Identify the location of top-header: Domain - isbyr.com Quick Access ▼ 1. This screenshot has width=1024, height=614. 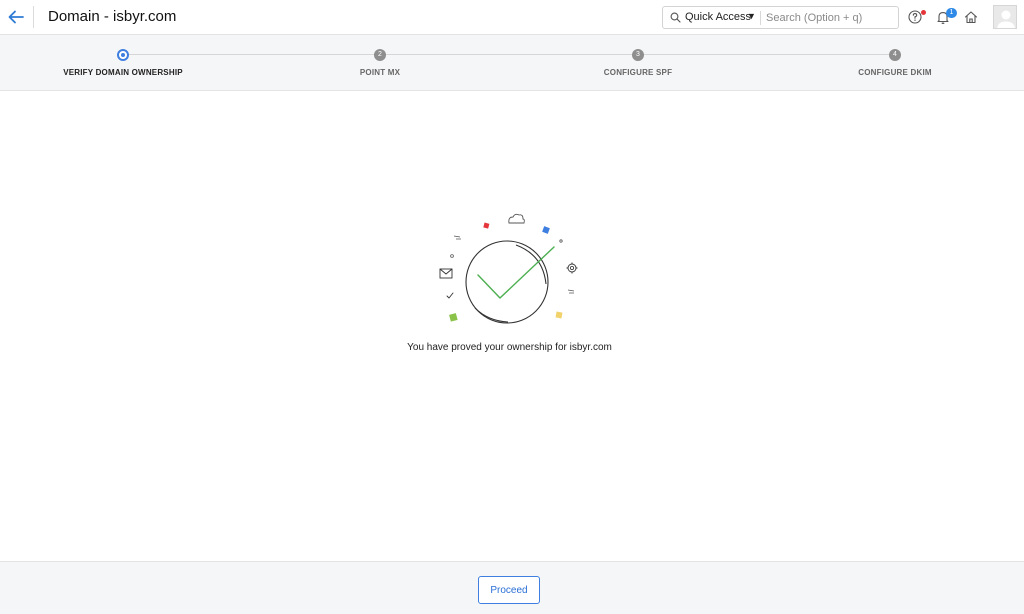
(512, 17).